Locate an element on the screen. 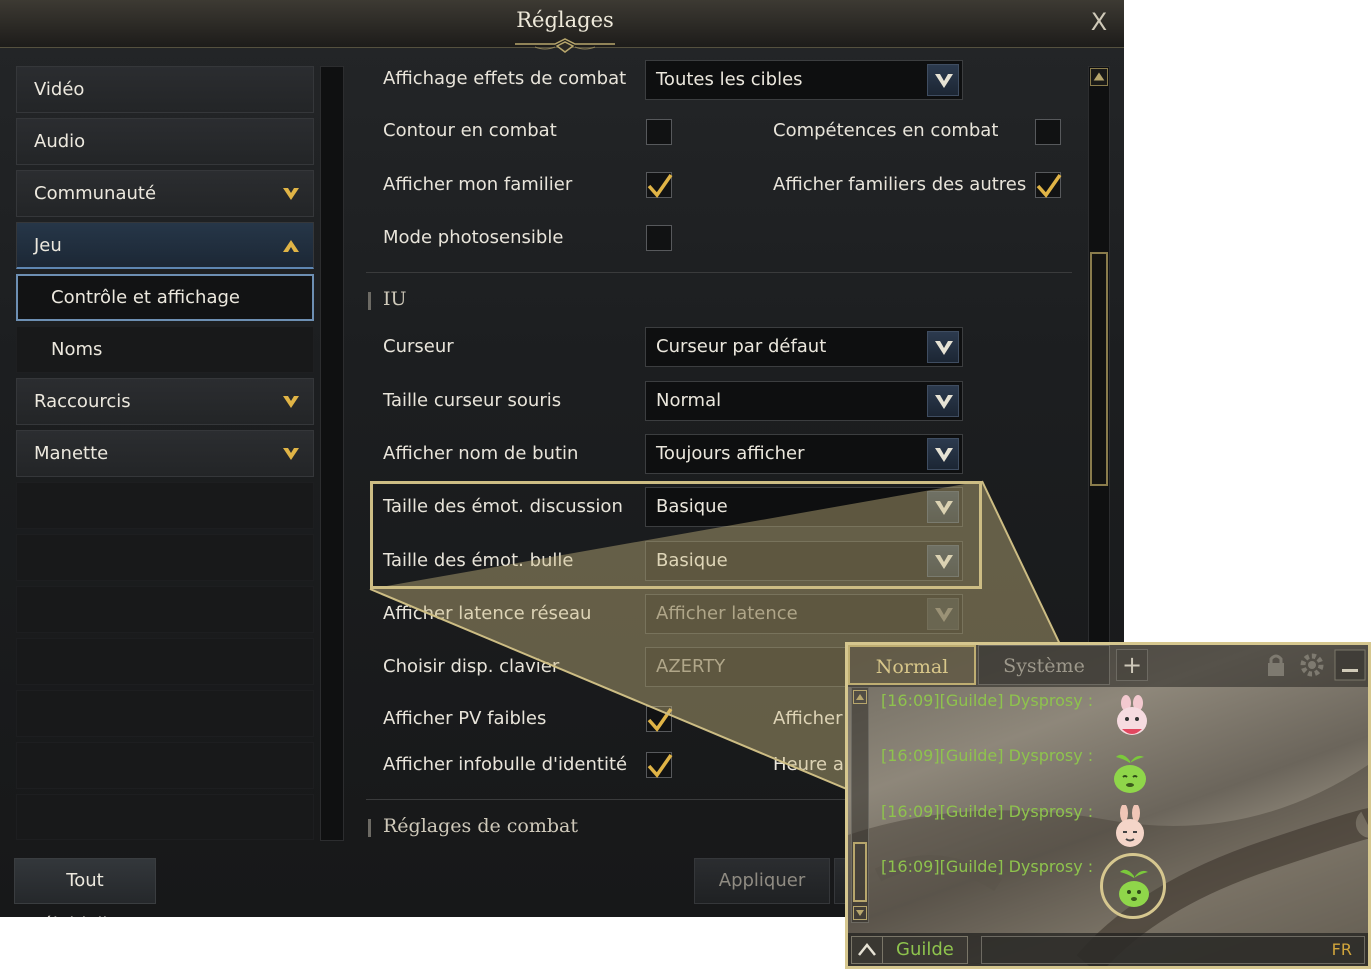 Image resolution: width=1371 pixels, height=969 pixels. nav-item-gamepad: Manette is located at coordinates (165, 453).